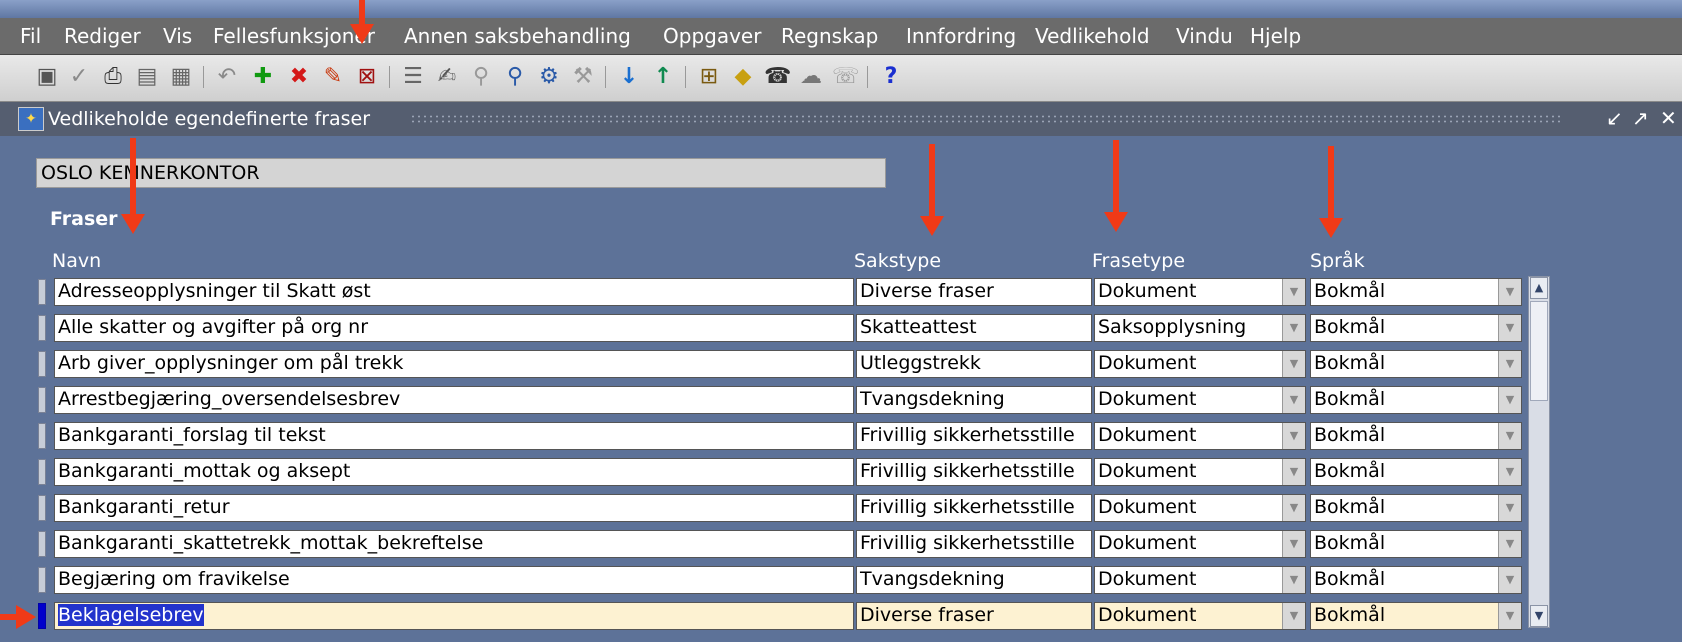 Image resolution: width=1682 pixels, height=642 pixels. Describe the element at coordinates (629, 77) in the screenshot. I see `next-record-icon: ↓` at that location.